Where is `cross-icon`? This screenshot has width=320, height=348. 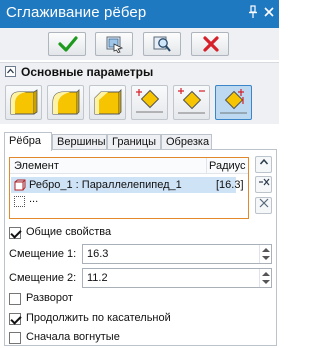 cross-icon is located at coordinates (211, 44).